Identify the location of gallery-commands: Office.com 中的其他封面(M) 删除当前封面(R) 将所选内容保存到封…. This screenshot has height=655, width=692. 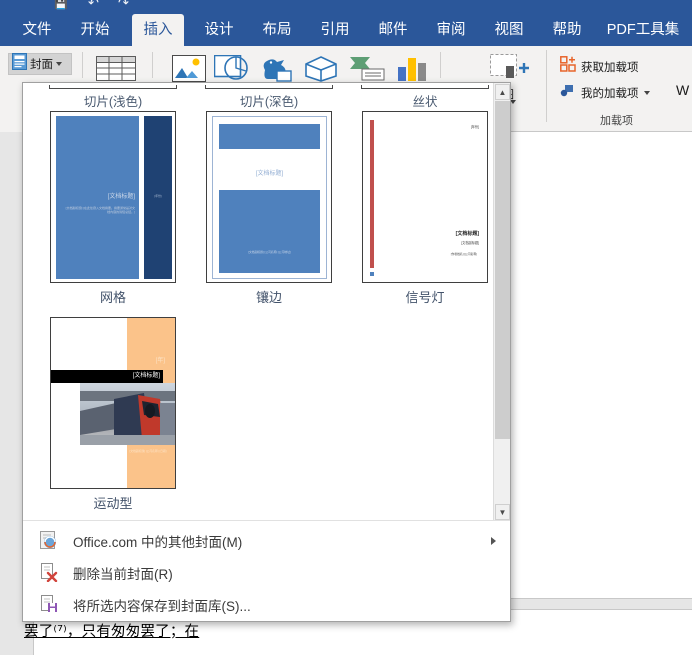
(266, 570).